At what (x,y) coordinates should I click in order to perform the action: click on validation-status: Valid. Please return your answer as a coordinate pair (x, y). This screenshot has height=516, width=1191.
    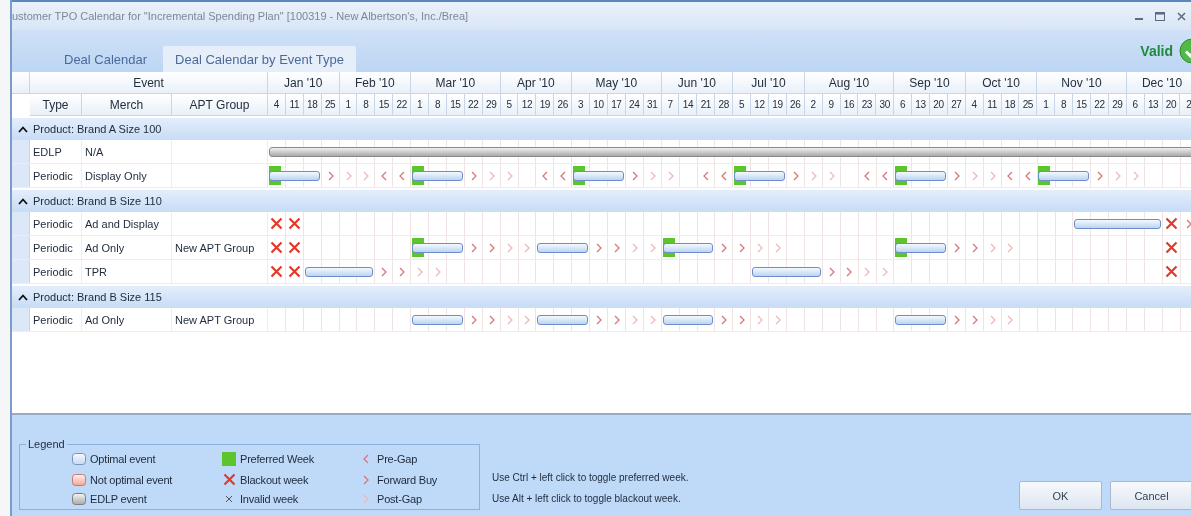
    Looking at the image, I should click on (1156, 51).